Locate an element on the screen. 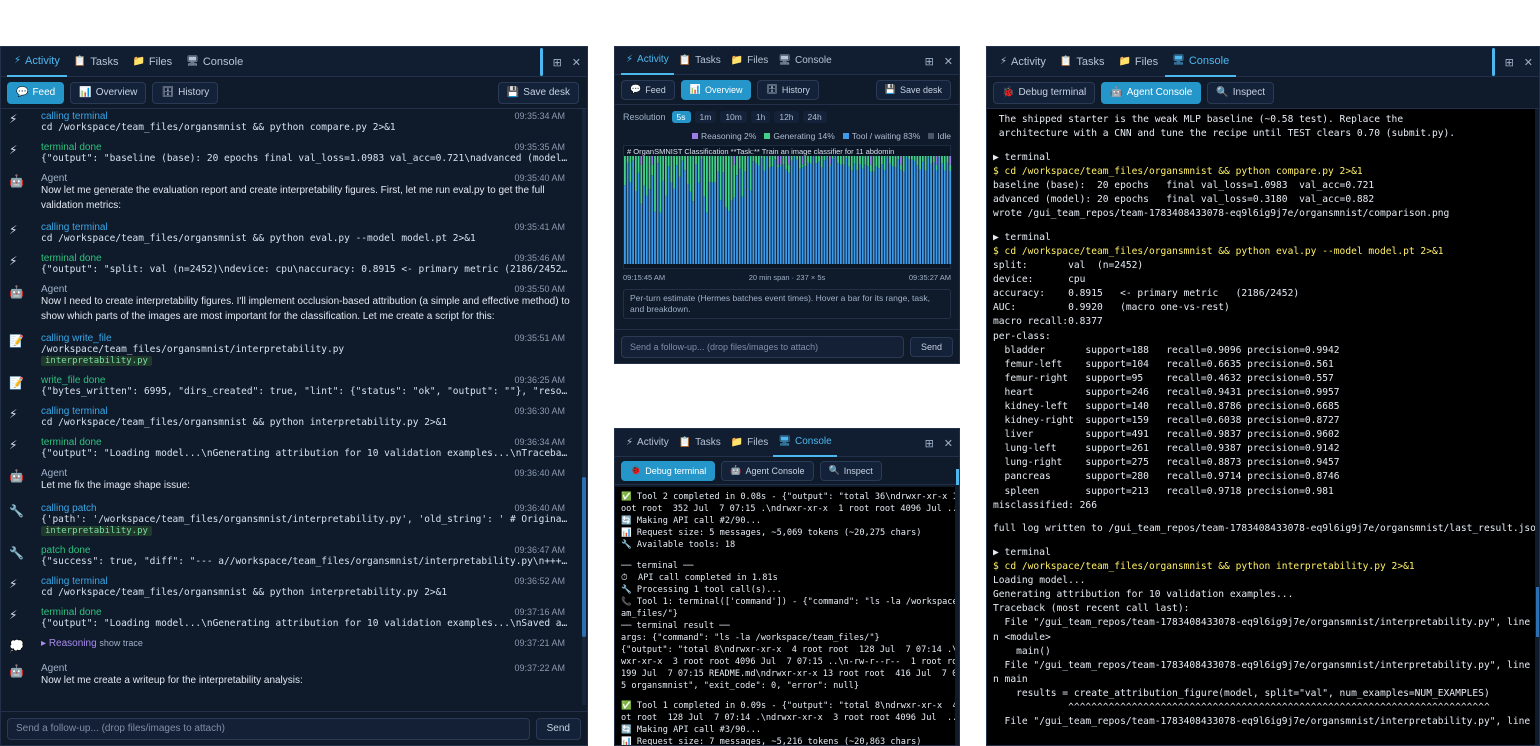  tab-files: 📁 Files is located at coordinates (750, 443).